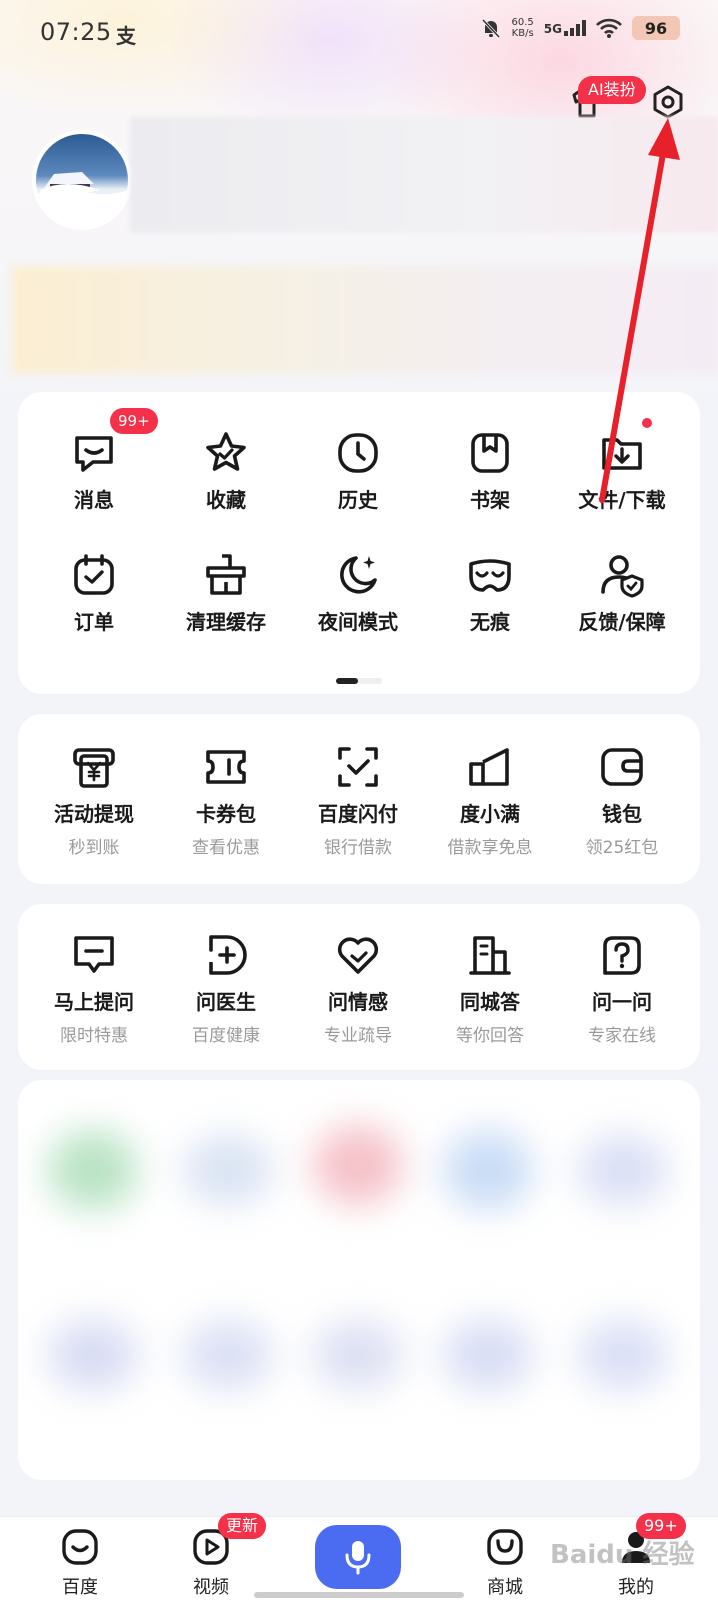 The image size is (718, 1600). What do you see at coordinates (358, 955) in the screenshot?
I see `heart-icon` at bounding box center [358, 955].